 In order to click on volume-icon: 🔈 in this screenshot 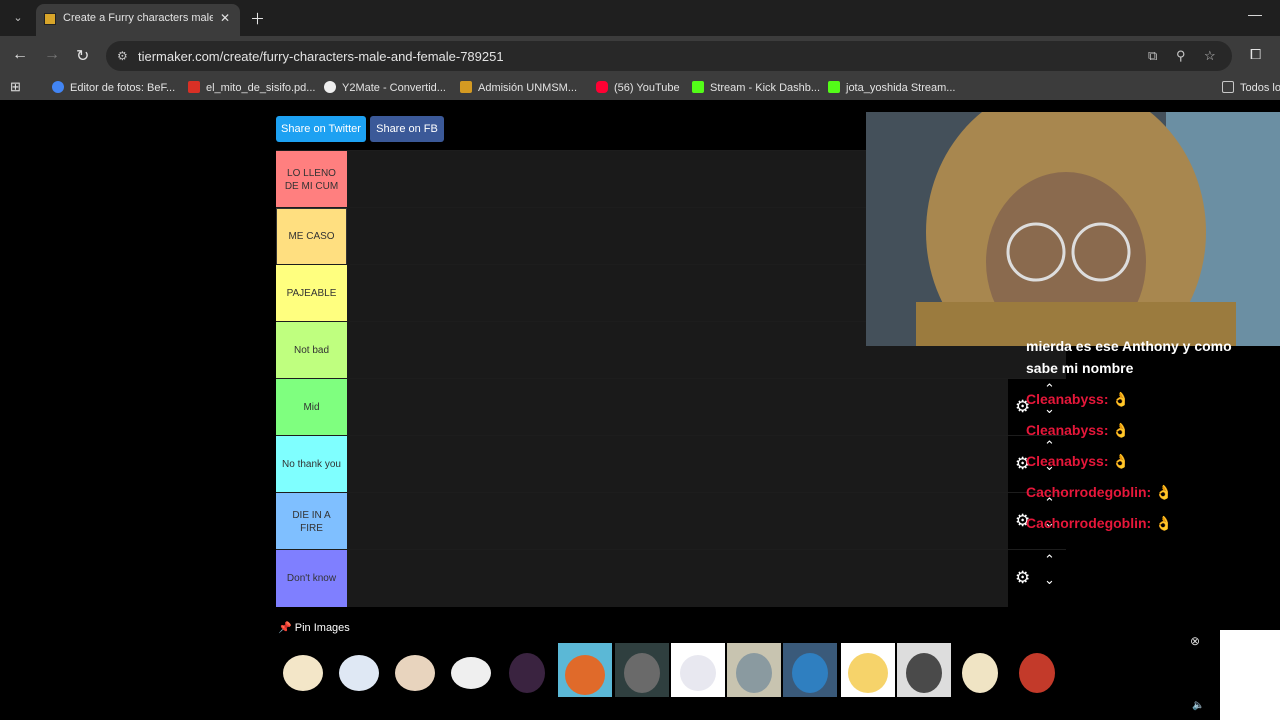, I will do `click(1198, 705)`.